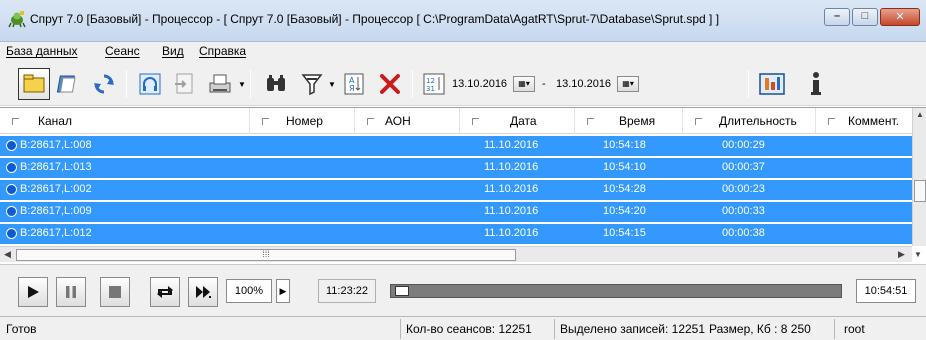 Image resolution: width=926 pixels, height=340 pixels. I want to click on pause-icon, so click(71, 292).